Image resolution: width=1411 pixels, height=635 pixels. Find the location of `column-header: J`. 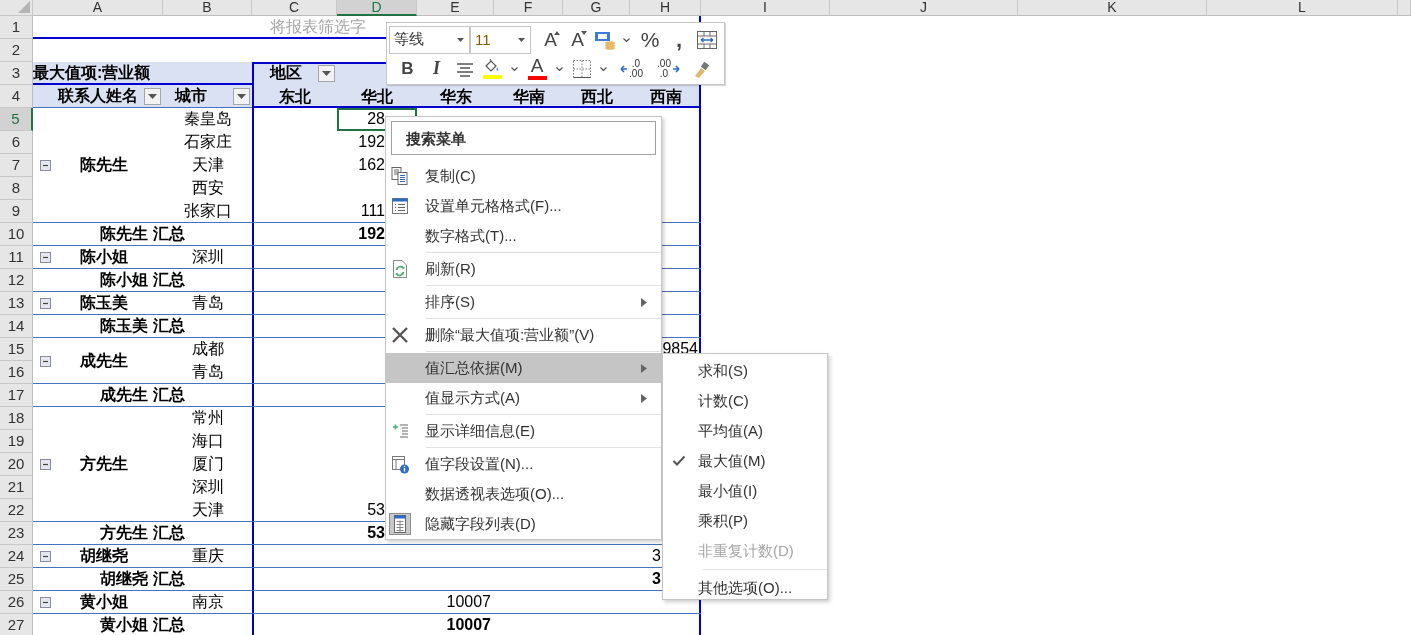

column-header: J is located at coordinates (924, 8).